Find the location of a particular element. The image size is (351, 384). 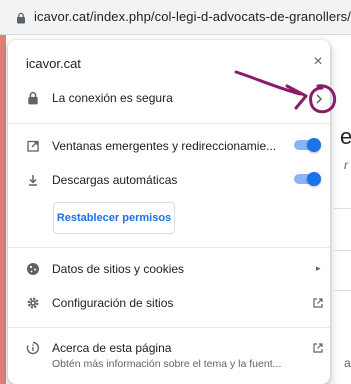

download-icon is located at coordinates (33, 180).